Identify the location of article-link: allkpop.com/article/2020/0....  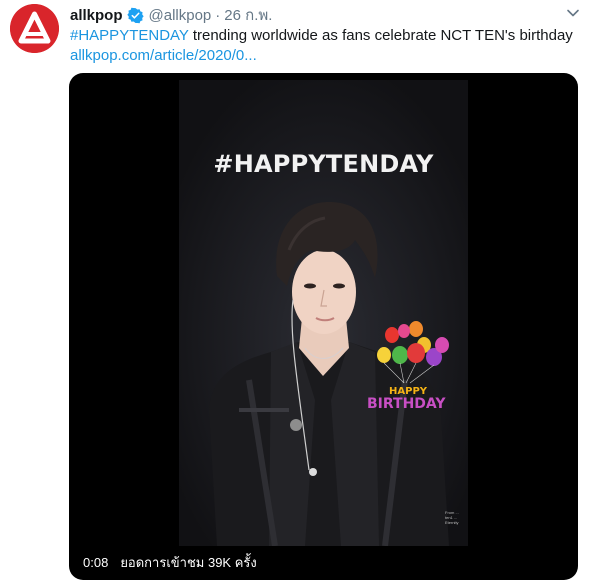
(325, 56).